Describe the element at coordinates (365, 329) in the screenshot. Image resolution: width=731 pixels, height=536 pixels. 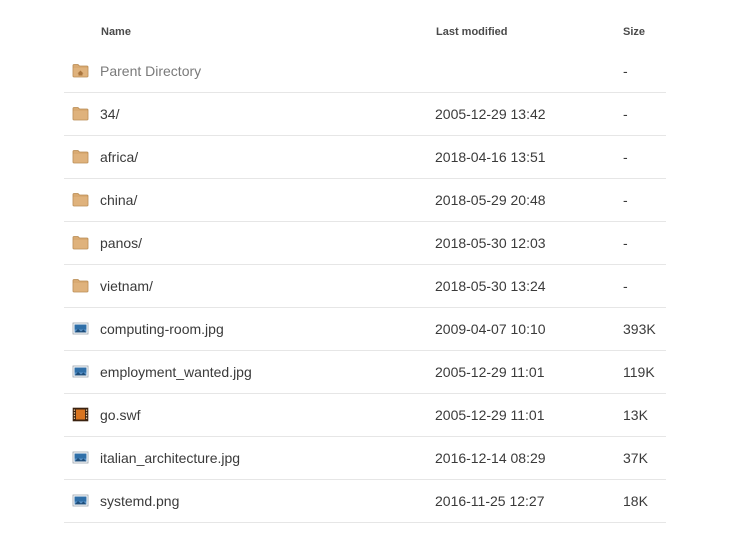
I see `table-row: computing-room.jpg 2009-04-07 10:10 393K` at that location.